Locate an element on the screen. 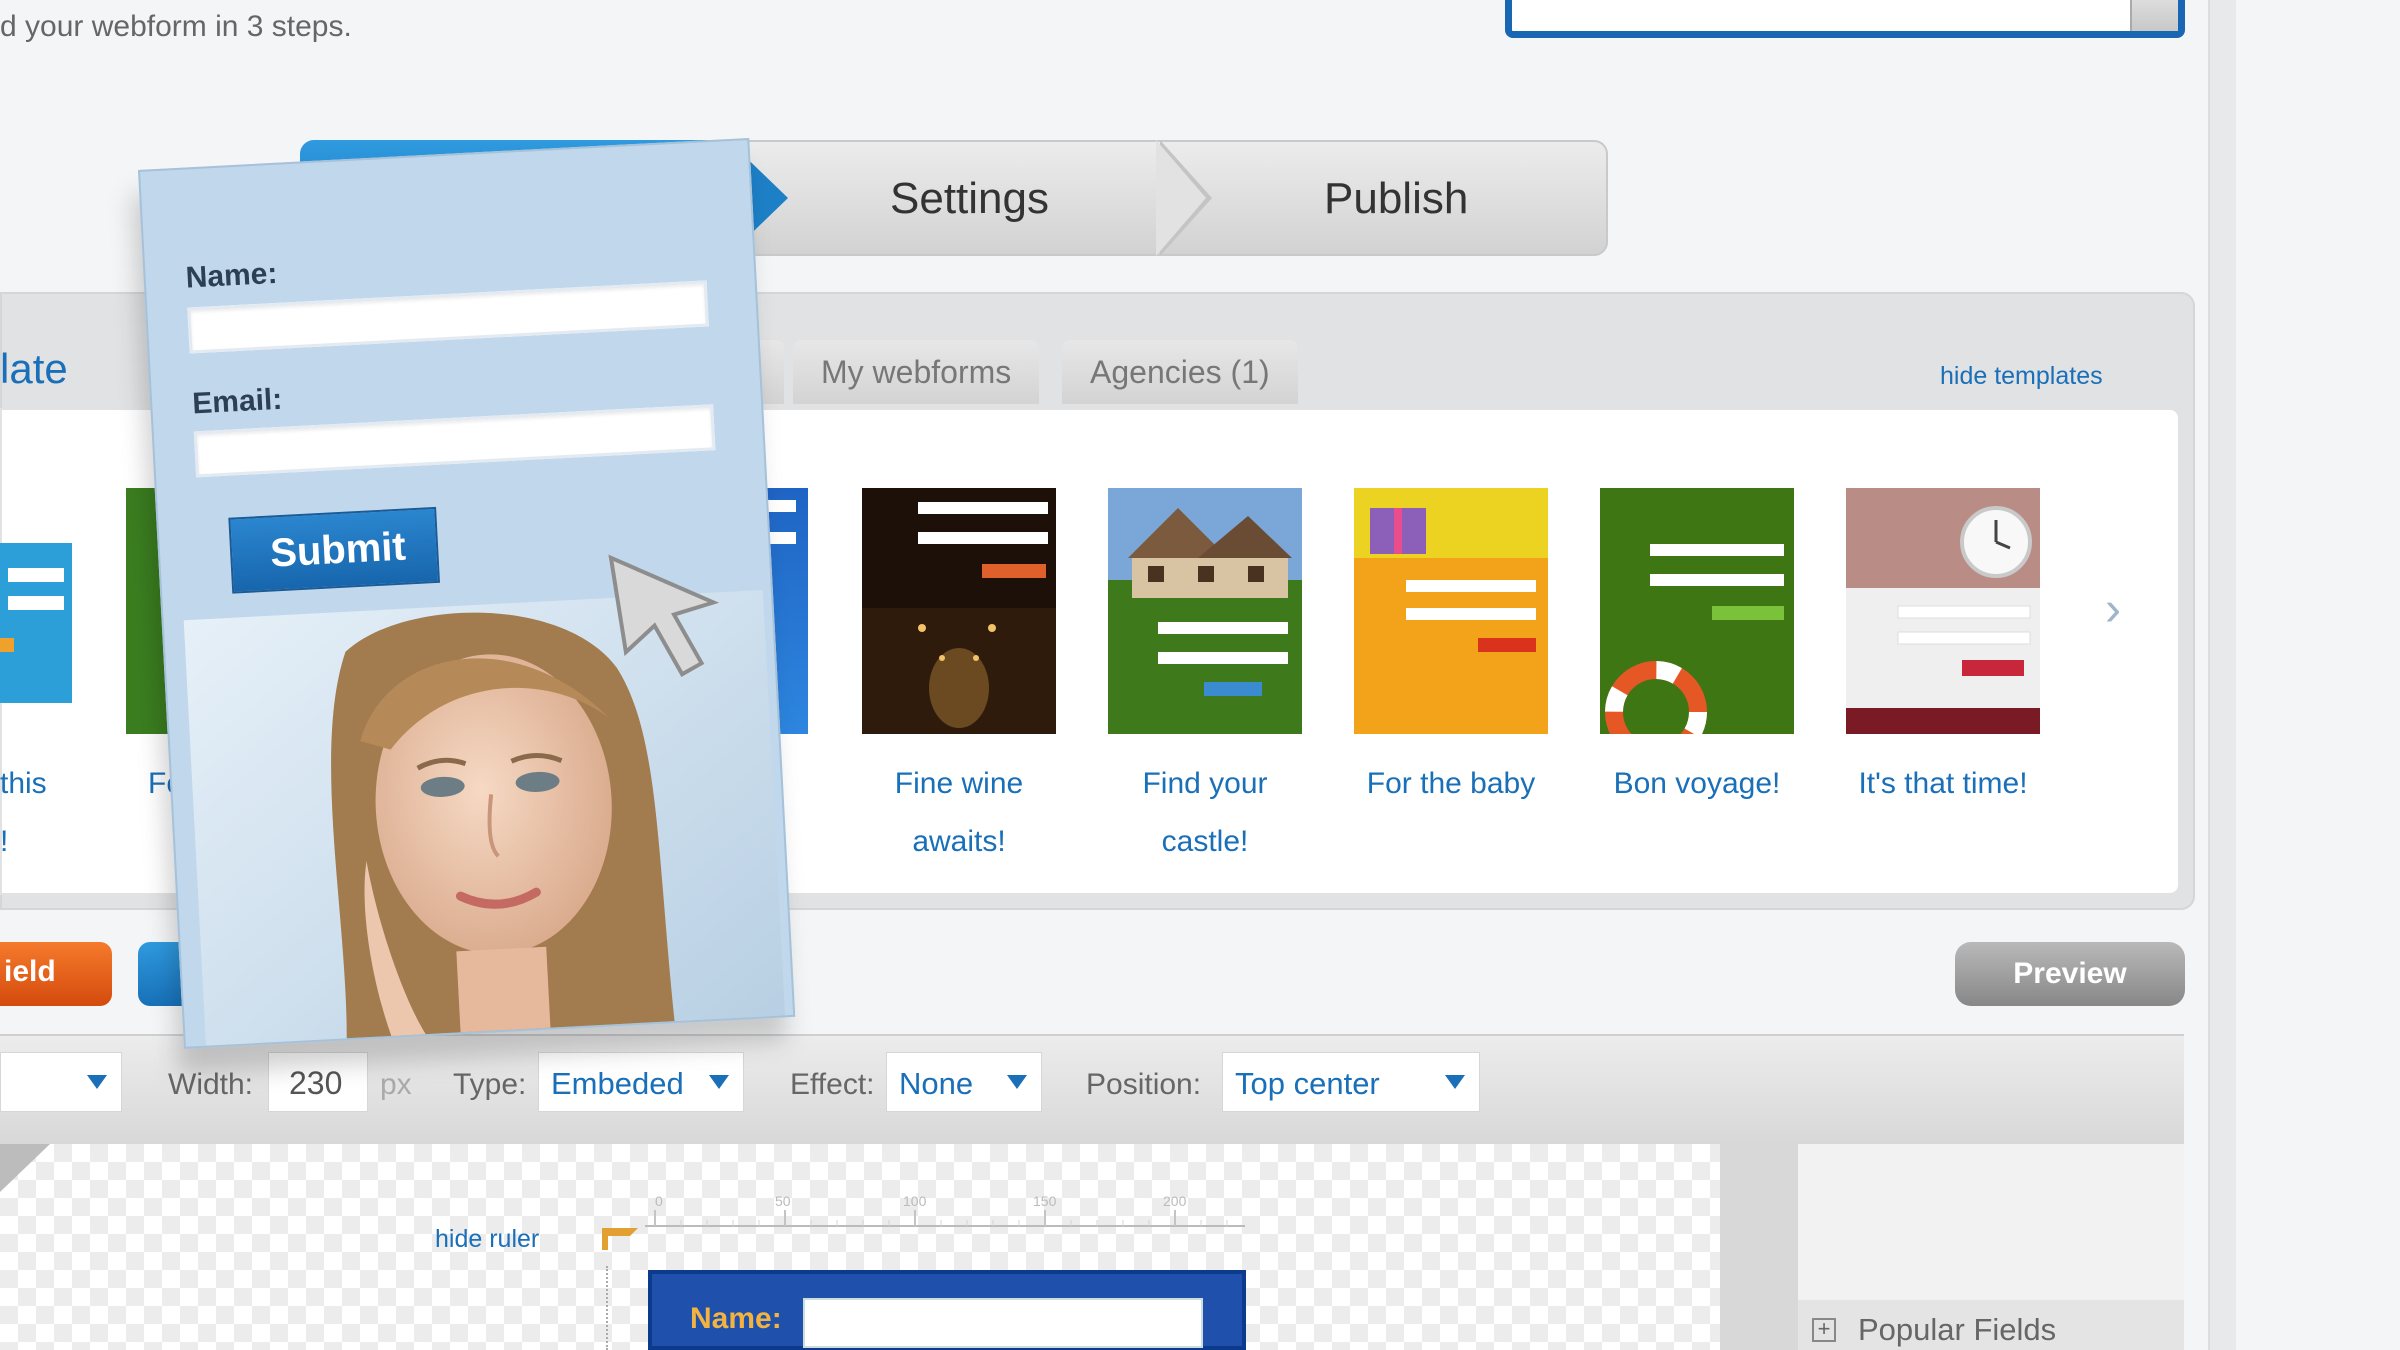 This screenshot has height=1350, width=2400. hide-ruler-link: hide ruler is located at coordinates (487, 1239).